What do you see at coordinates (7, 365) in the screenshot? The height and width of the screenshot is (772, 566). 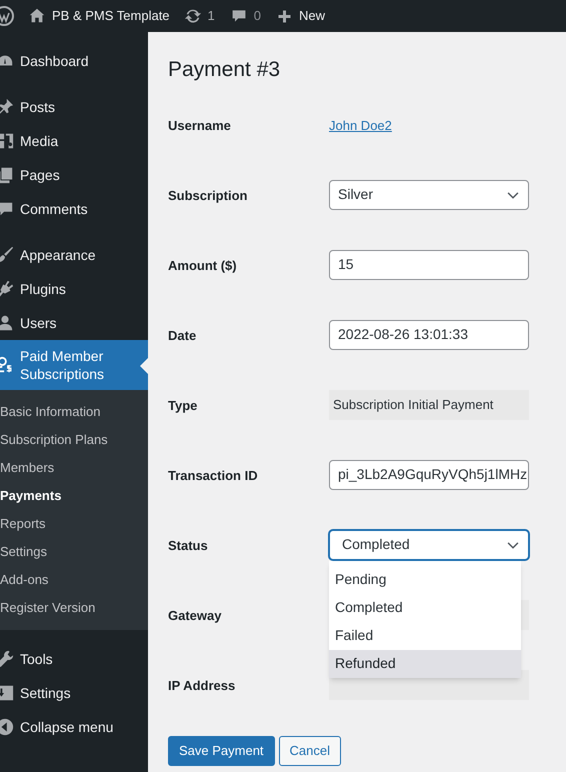 I see `user-dollar-icon` at bounding box center [7, 365].